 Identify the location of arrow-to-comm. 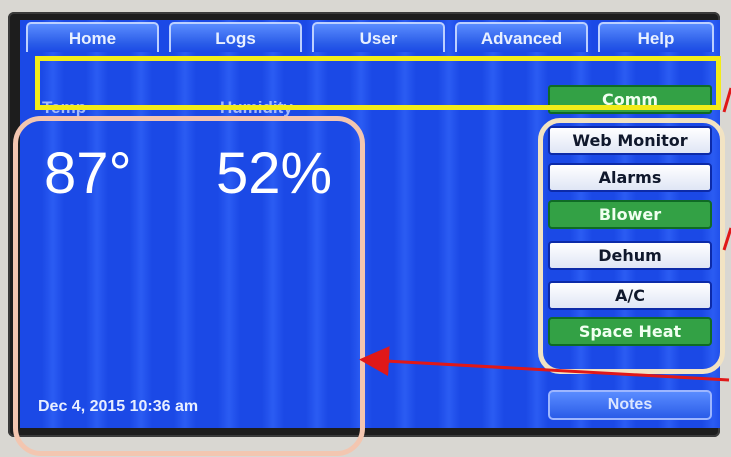
(726, 100).